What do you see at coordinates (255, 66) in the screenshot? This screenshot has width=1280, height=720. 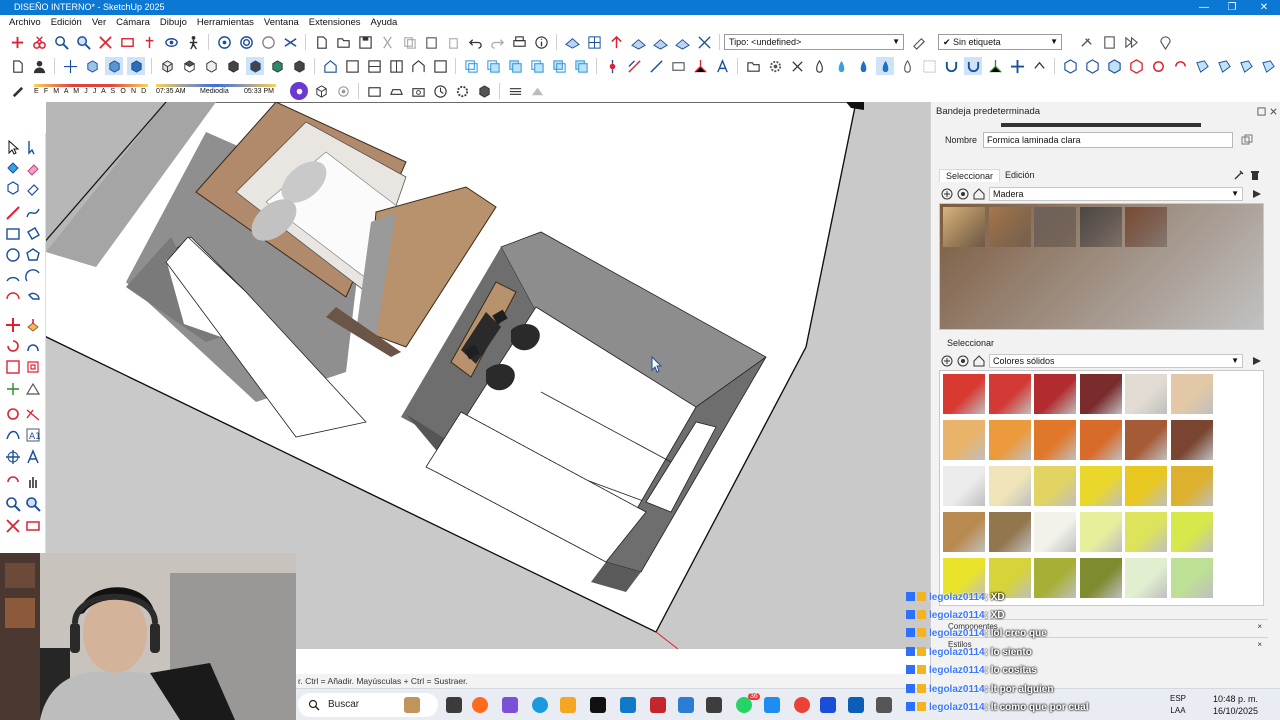 I see `back-view-icon` at bounding box center [255, 66].